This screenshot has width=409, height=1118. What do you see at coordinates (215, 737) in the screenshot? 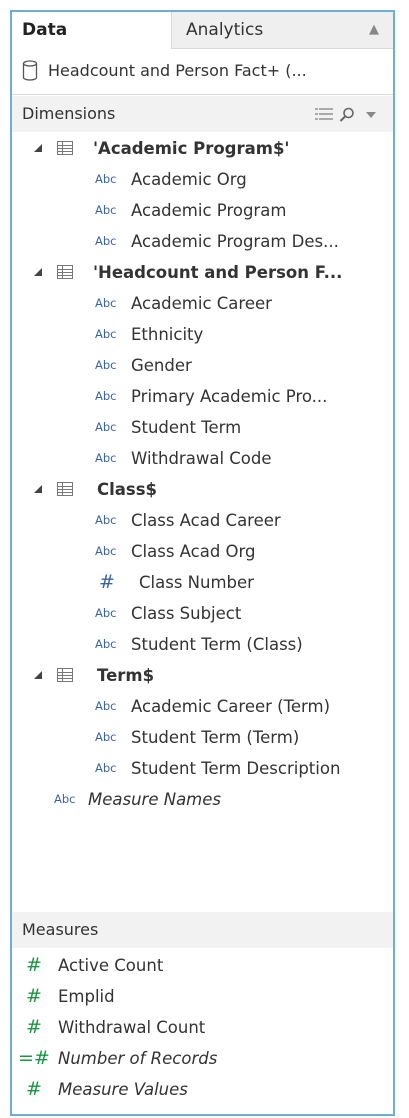
I see `dimension-field-name: Student Term (Term)` at bounding box center [215, 737].